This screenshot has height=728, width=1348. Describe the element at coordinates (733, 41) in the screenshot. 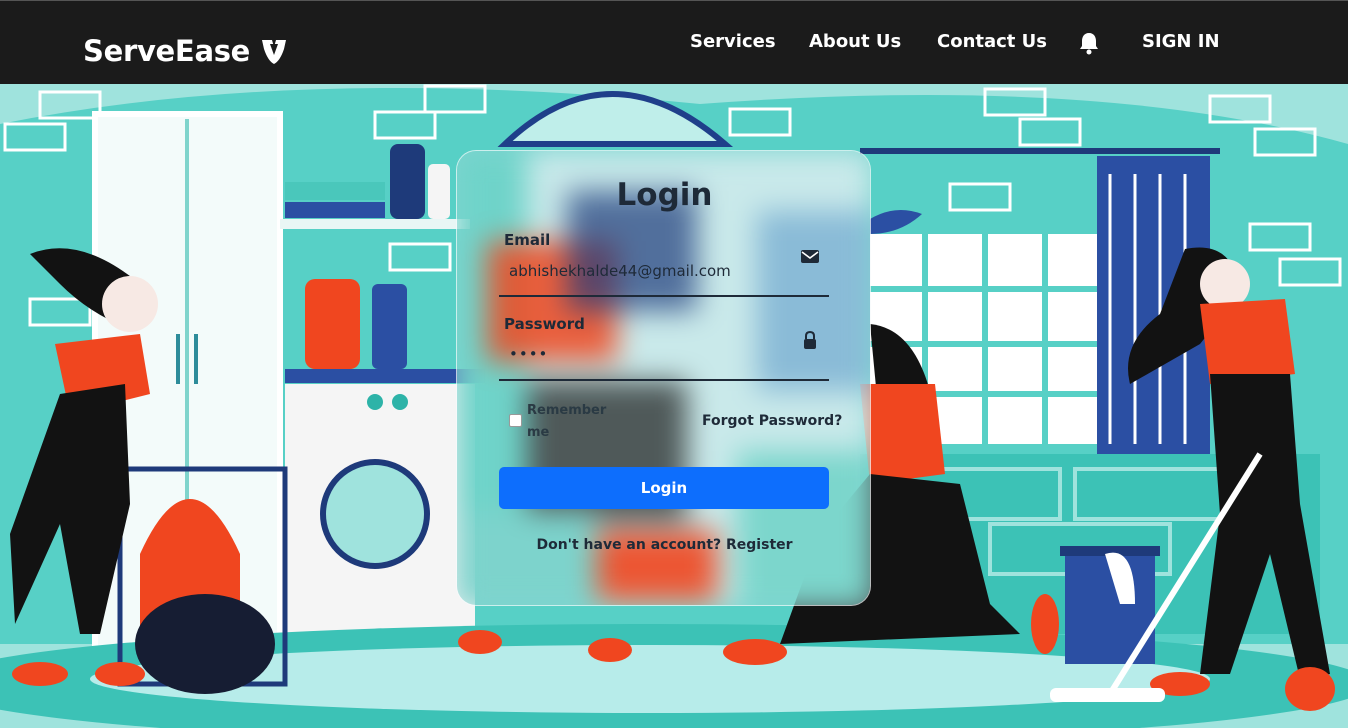

I see `nav-services: Services` at that location.